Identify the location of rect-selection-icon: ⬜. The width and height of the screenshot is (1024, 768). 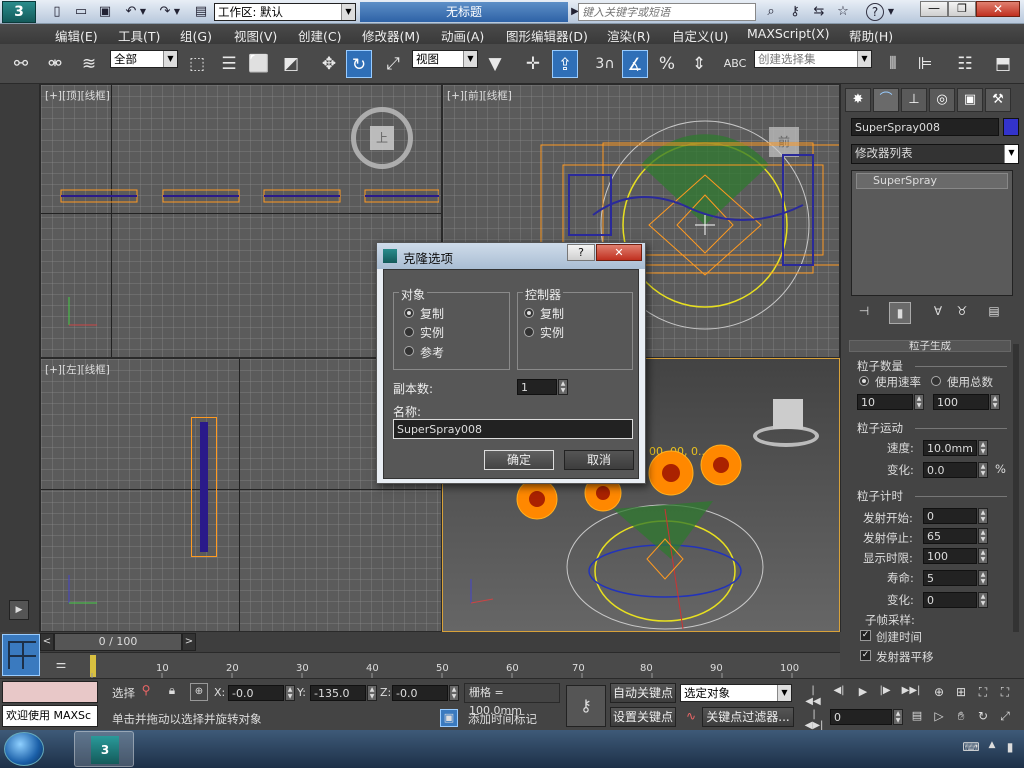
(259, 64).